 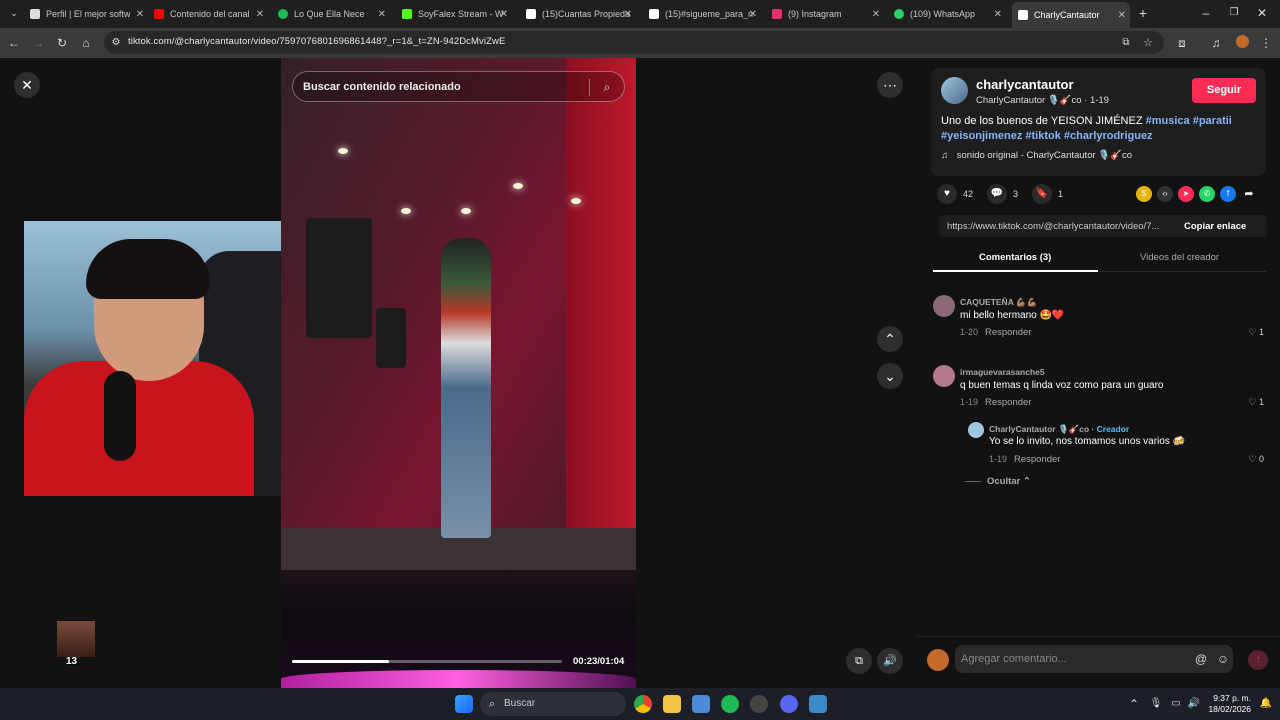 What do you see at coordinates (950, 14) in the screenshot?
I see `tab-whatsapp: (109) WhatsApp ✕` at bounding box center [950, 14].